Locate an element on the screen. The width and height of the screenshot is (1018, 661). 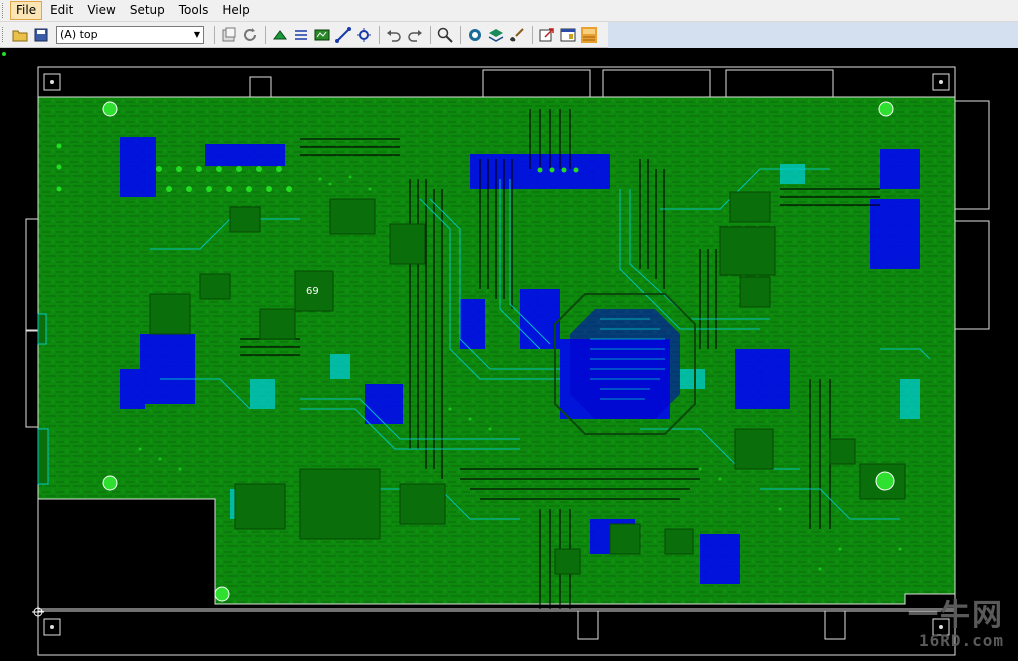
menu-grip is located at coordinates (4, 10).